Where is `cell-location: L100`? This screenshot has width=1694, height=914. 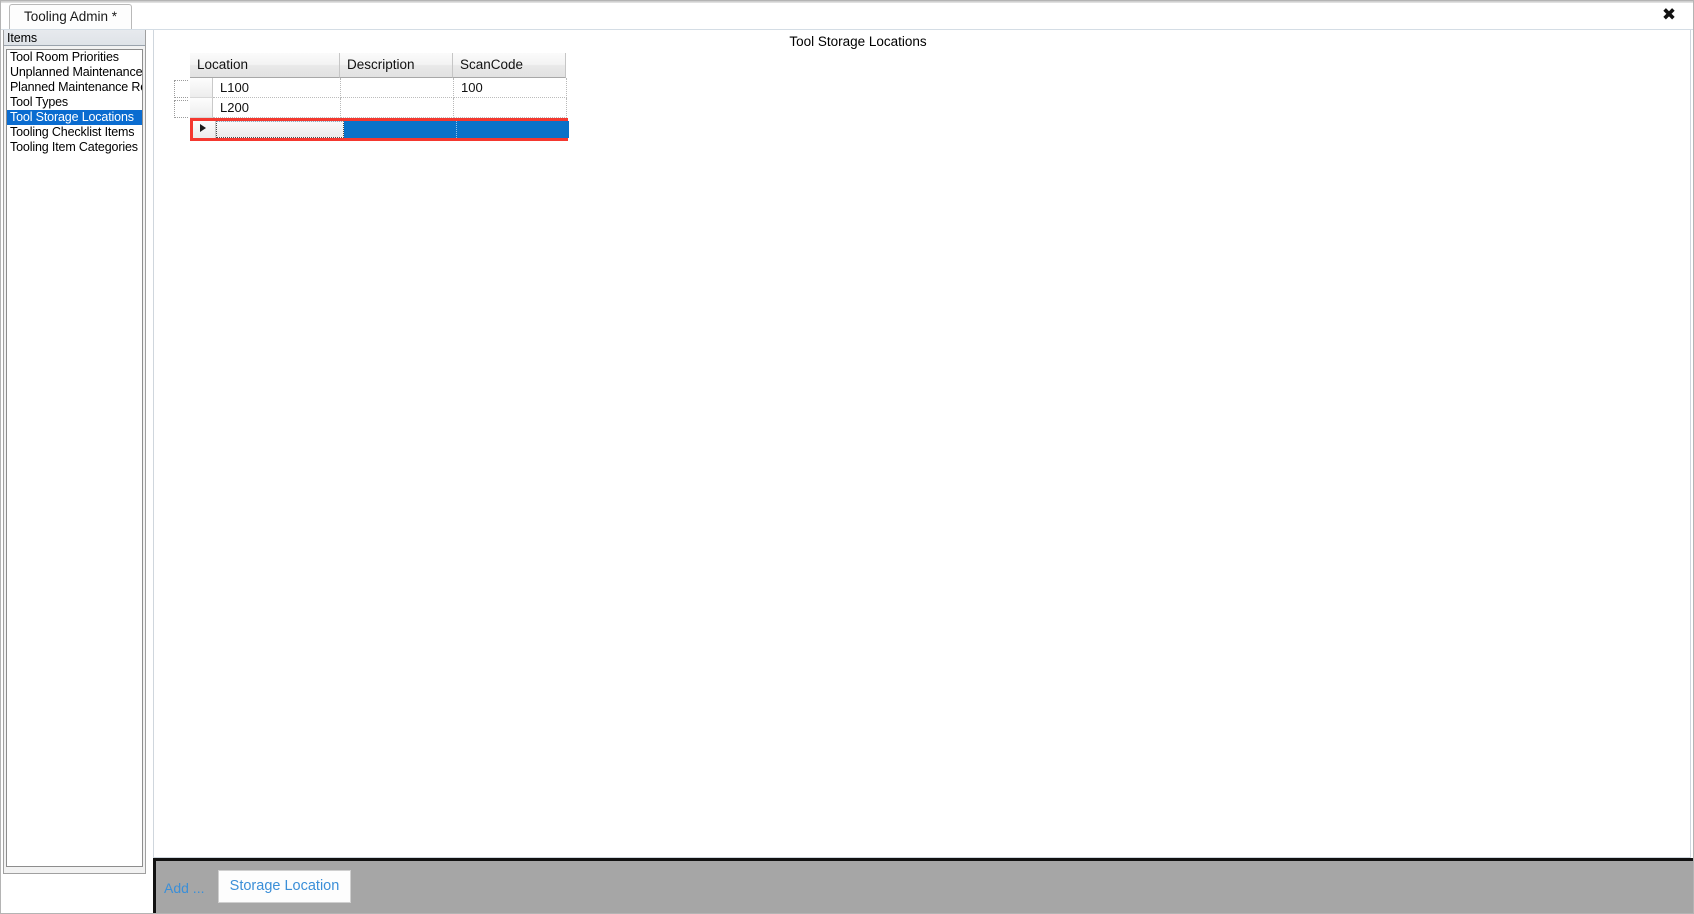
cell-location: L100 is located at coordinates (277, 88).